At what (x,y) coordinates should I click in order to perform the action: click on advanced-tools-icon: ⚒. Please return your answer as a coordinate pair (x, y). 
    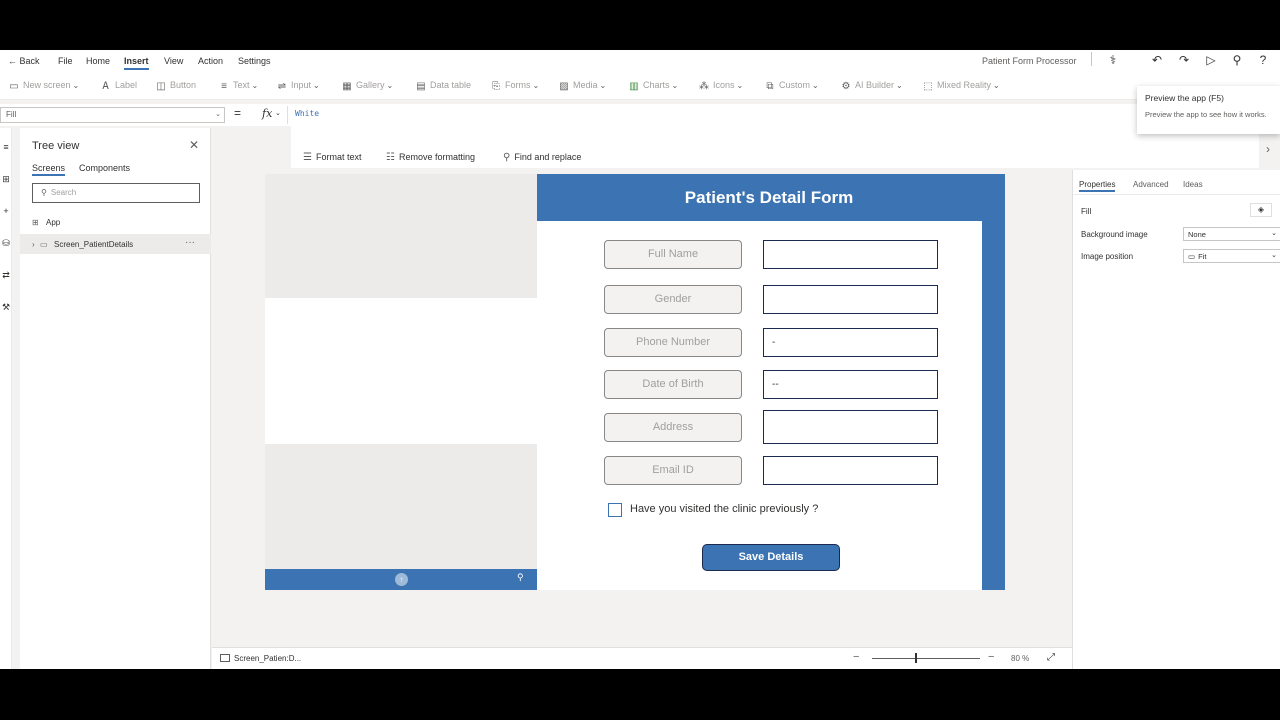
    Looking at the image, I should click on (6, 307).